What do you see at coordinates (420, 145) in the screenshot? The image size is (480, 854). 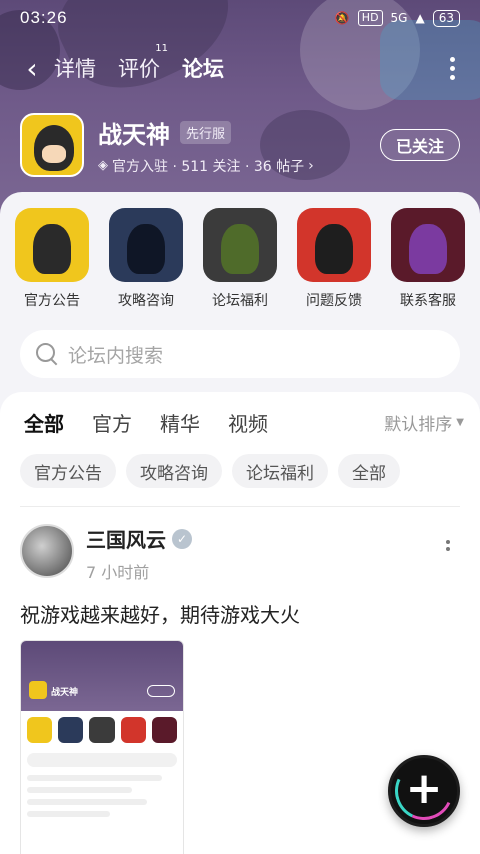 I see `follow-button: 已关注` at bounding box center [420, 145].